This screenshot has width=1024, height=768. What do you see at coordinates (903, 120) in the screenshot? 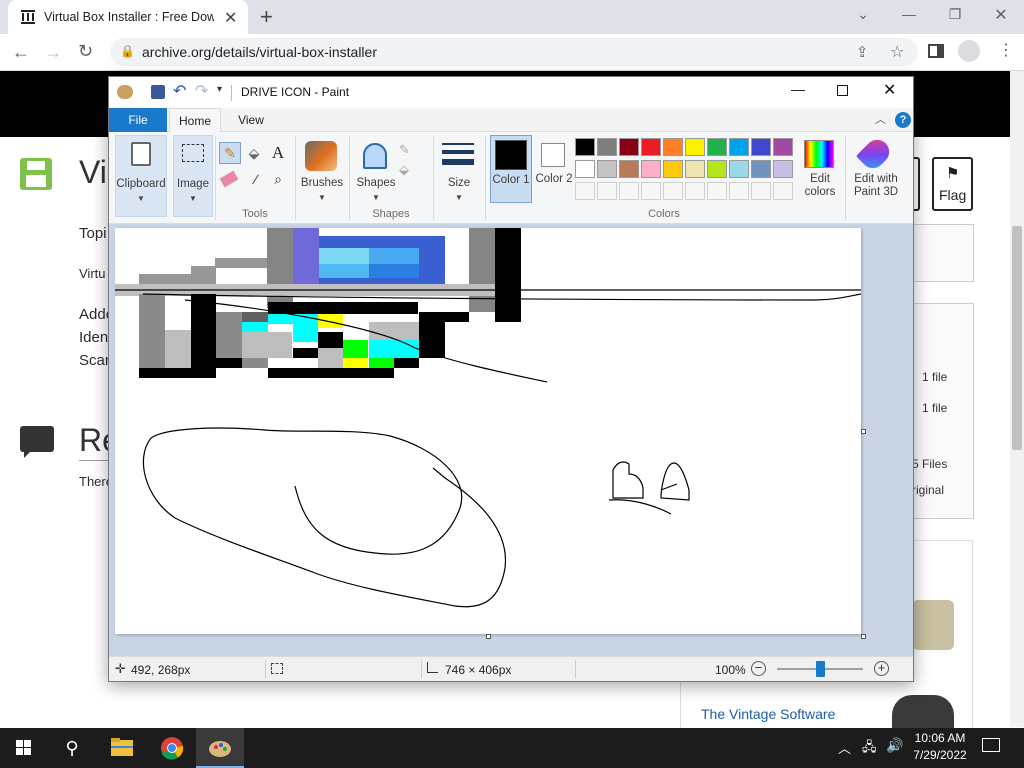
I see `help-icon: ?` at bounding box center [903, 120].